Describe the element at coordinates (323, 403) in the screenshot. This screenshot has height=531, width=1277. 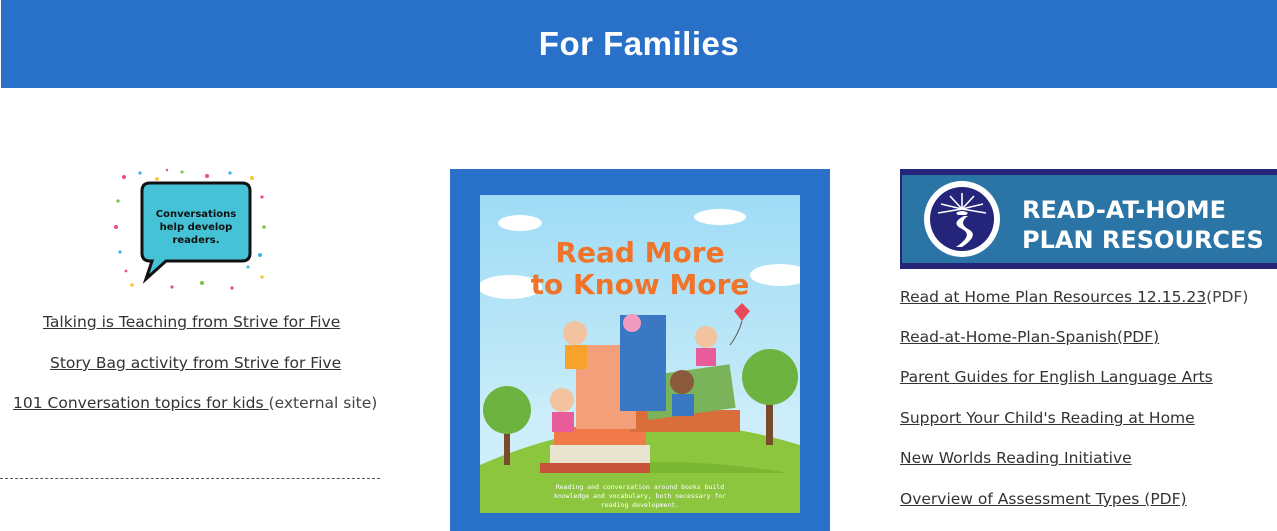
I see `external-site-note: (external site)` at that location.